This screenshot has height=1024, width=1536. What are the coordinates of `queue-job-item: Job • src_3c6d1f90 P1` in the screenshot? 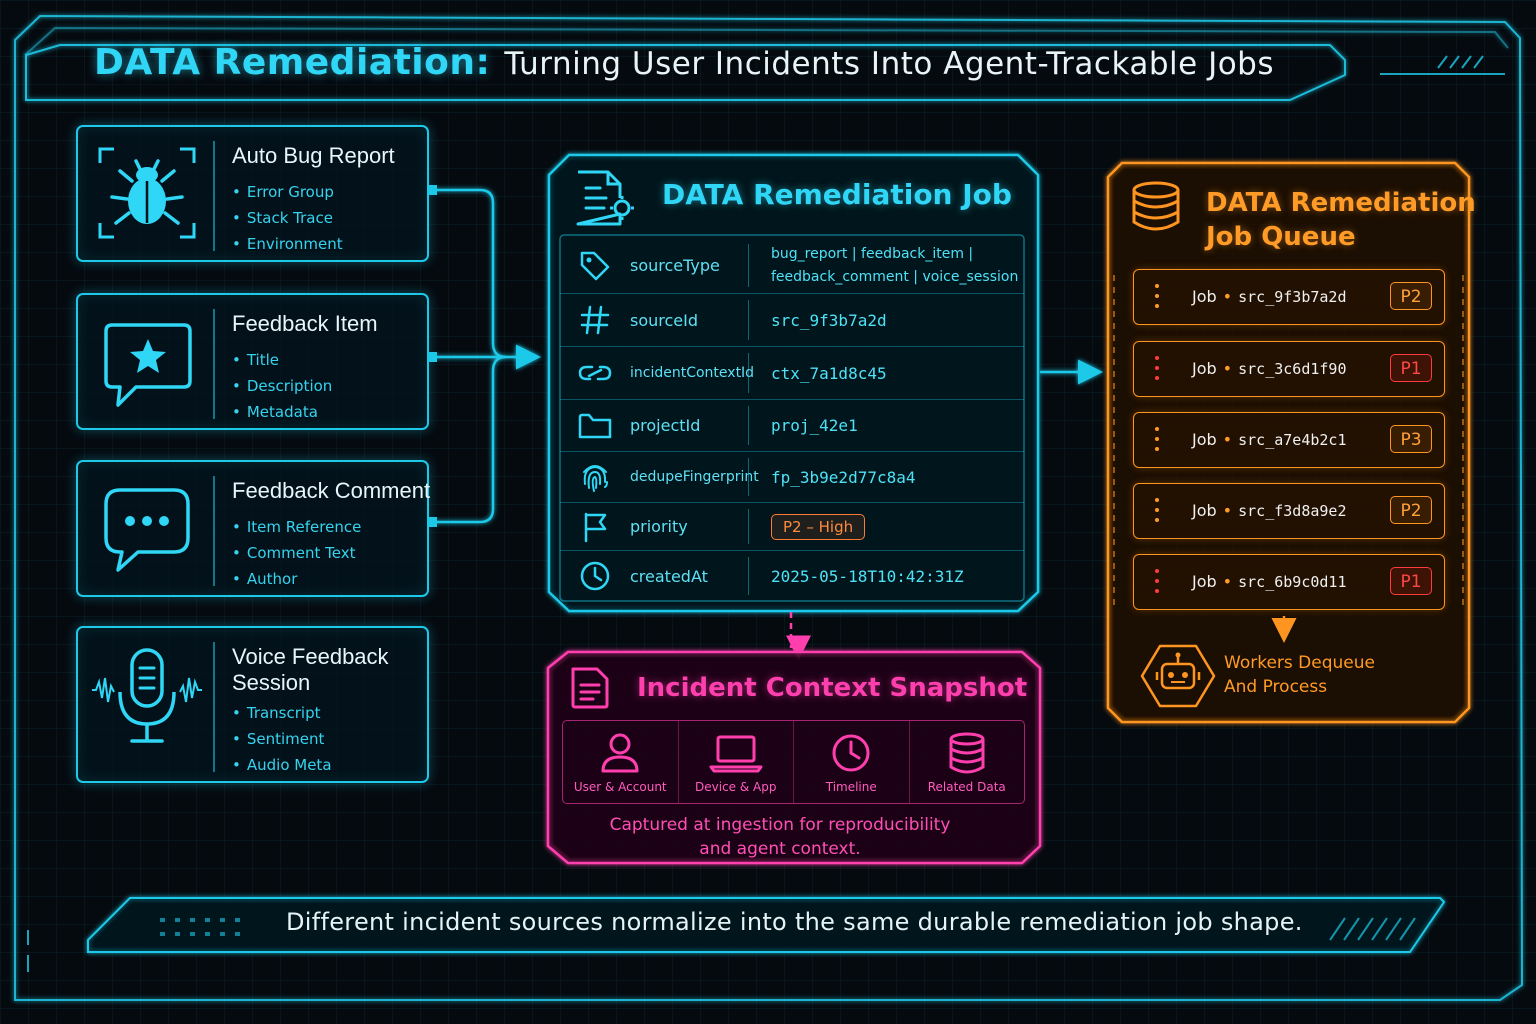 It's located at (1289, 369).